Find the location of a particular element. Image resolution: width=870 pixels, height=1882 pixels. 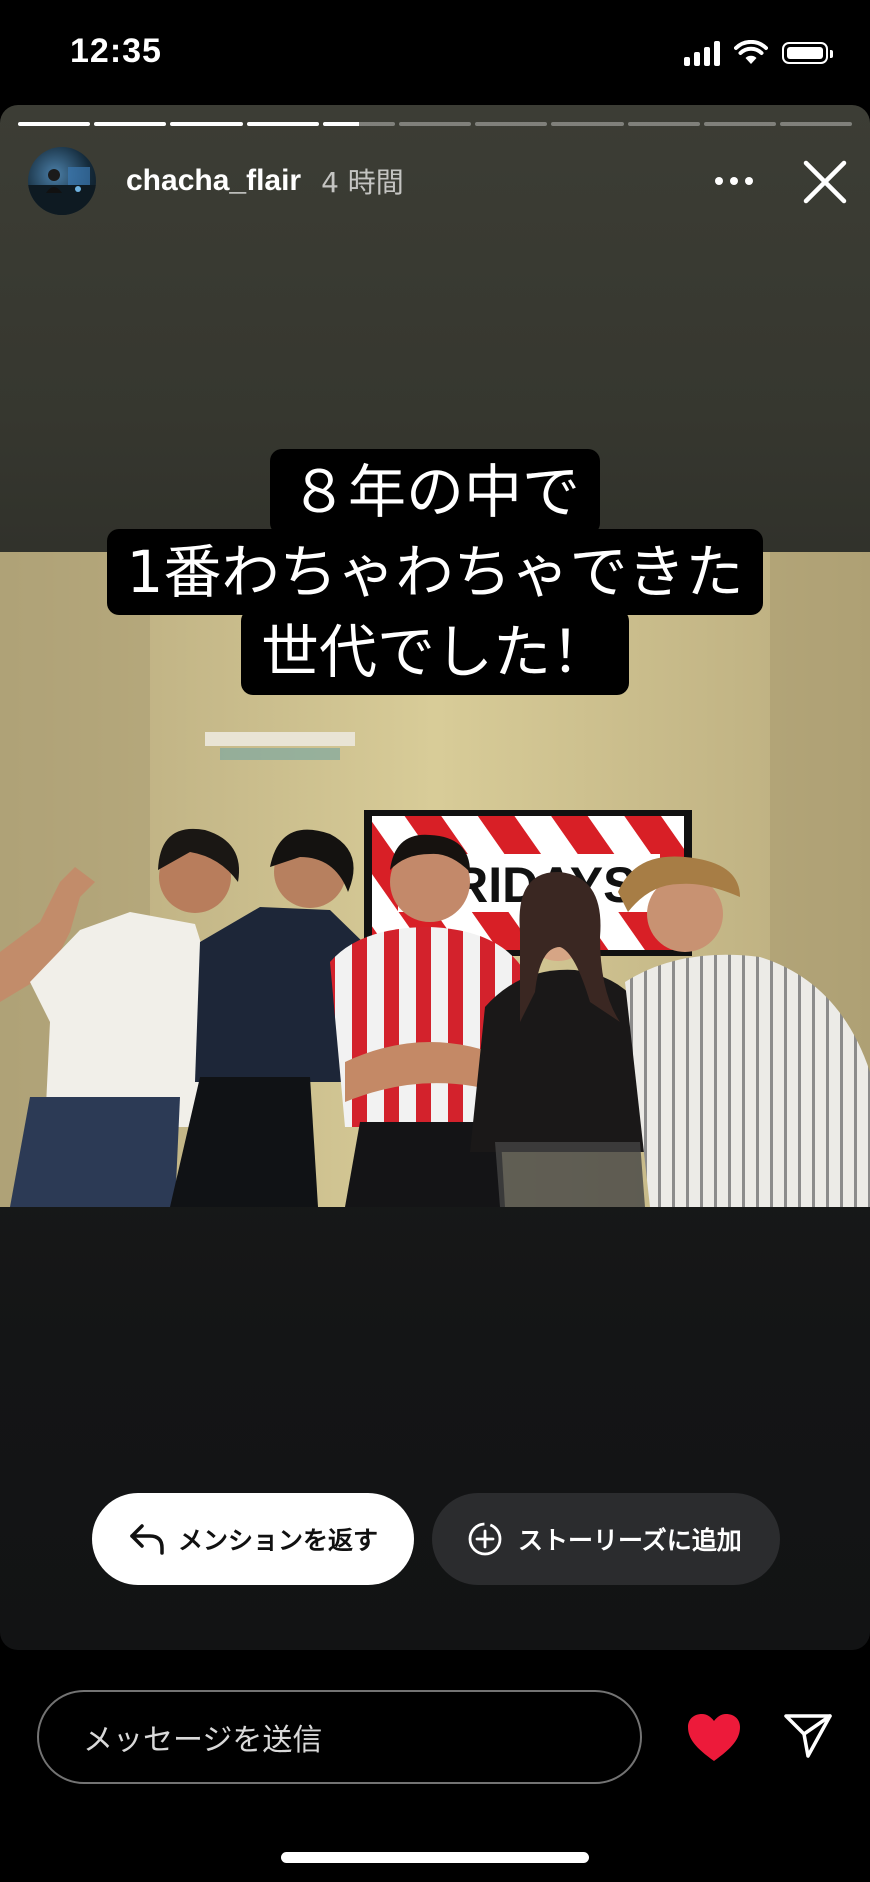

caption-line-2: 1番わちゃわちゃできた is located at coordinates (435, 572).